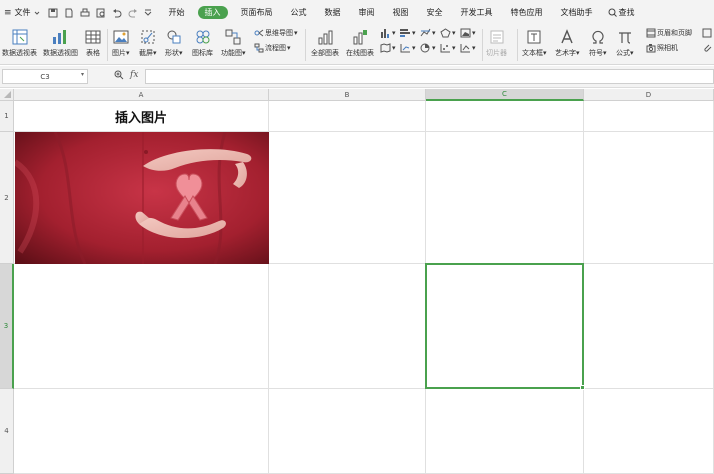 This screenshot has width=714, height=474. What do you see at coordinates (85, 13) in the screenshot?
I see `print-icon` at bounding box center [85, 13].